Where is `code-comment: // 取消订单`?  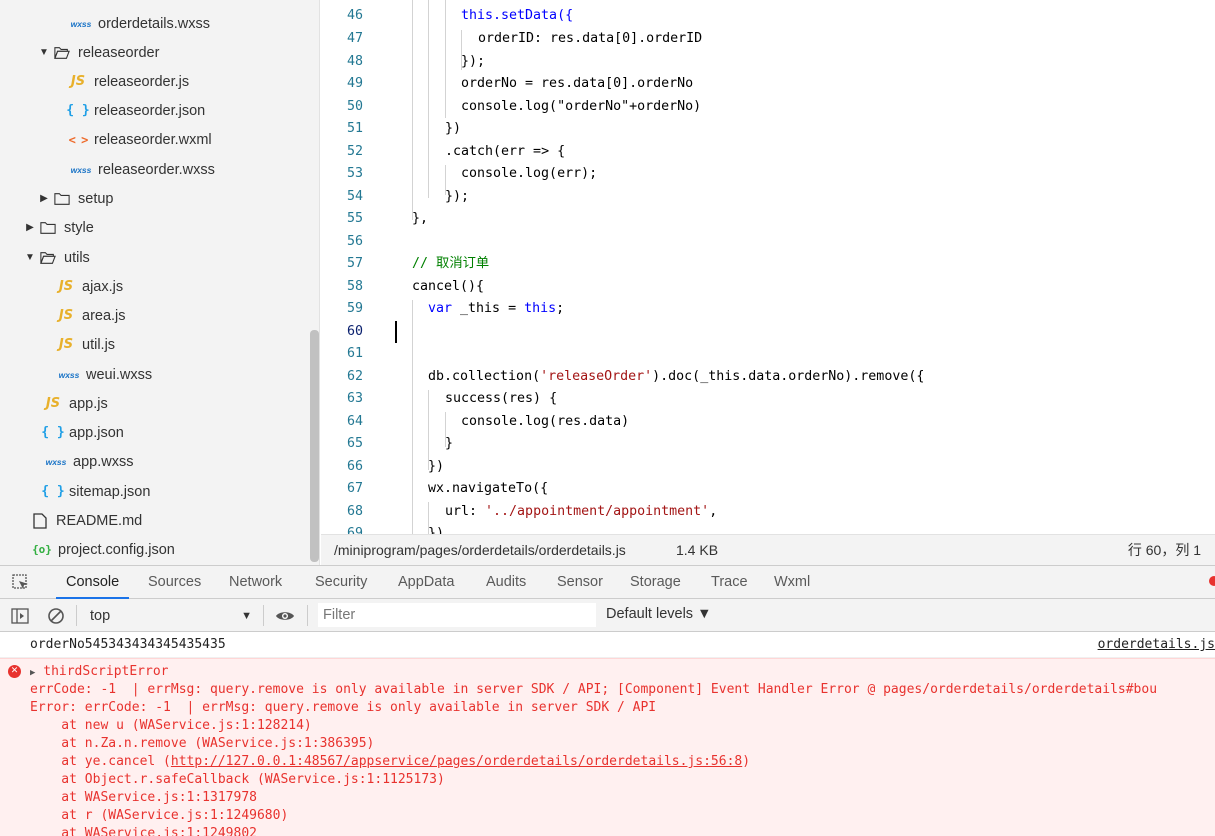 code-comment: // 取消订单 is located at coordinates (451, 263).